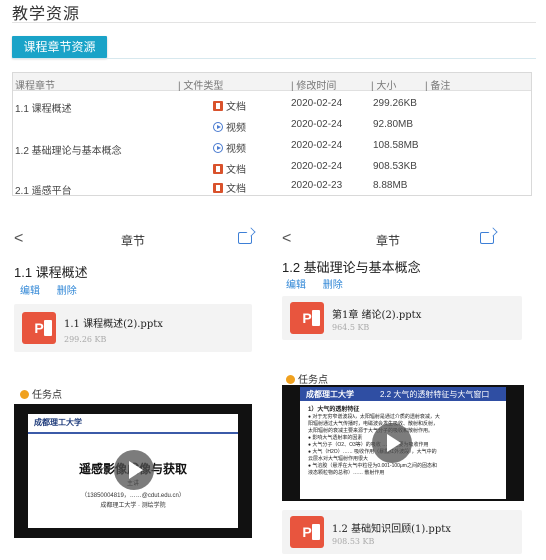 The image size is (546, 560). I want to click on file-size: 299.26 KB, so click(85, 339).